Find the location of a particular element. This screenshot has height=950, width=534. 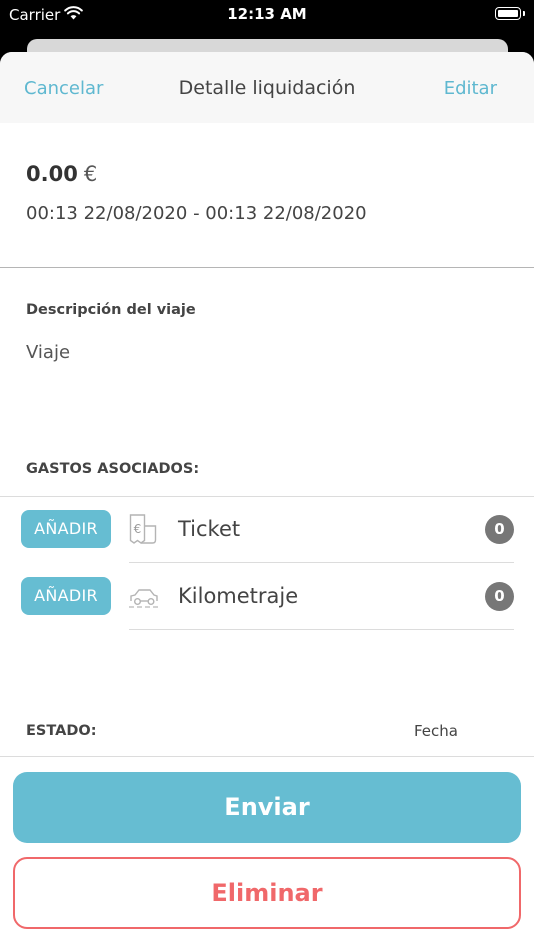

car-icon is located at coordinates (143, 598).